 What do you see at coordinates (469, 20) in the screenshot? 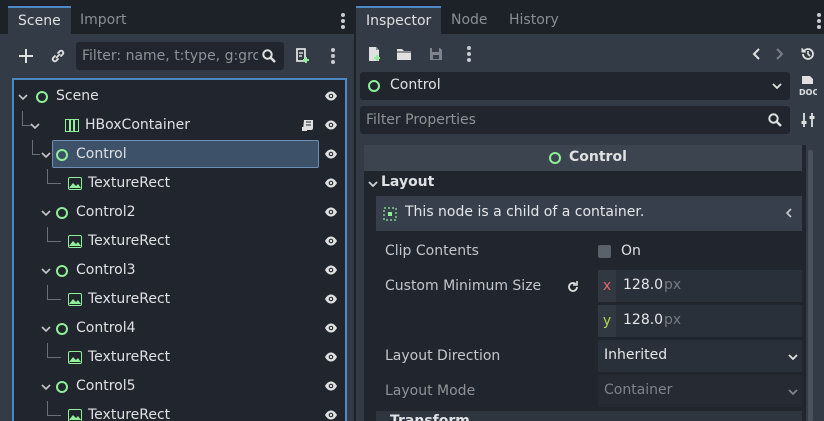
I see `tab-node: Node` at bounding box center [469, 20].